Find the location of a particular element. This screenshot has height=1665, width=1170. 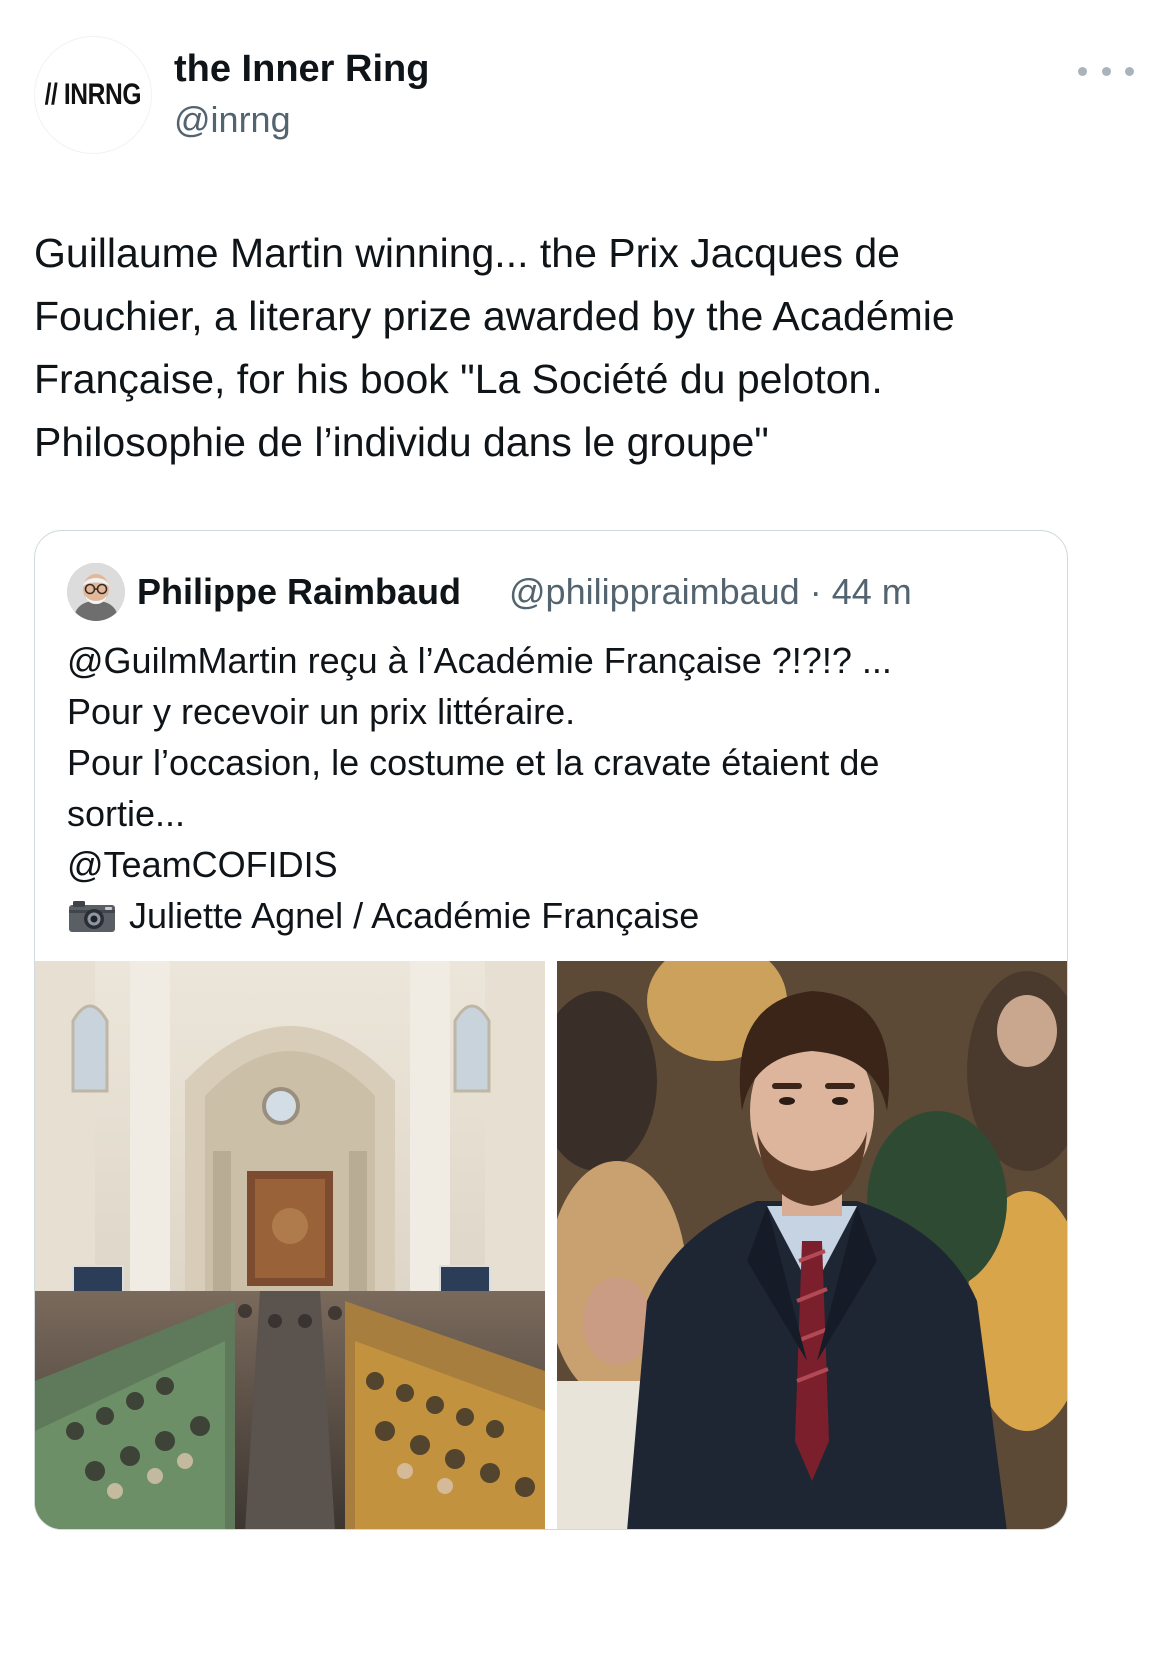

portrait-photo is located at coordinates (812, 1245).